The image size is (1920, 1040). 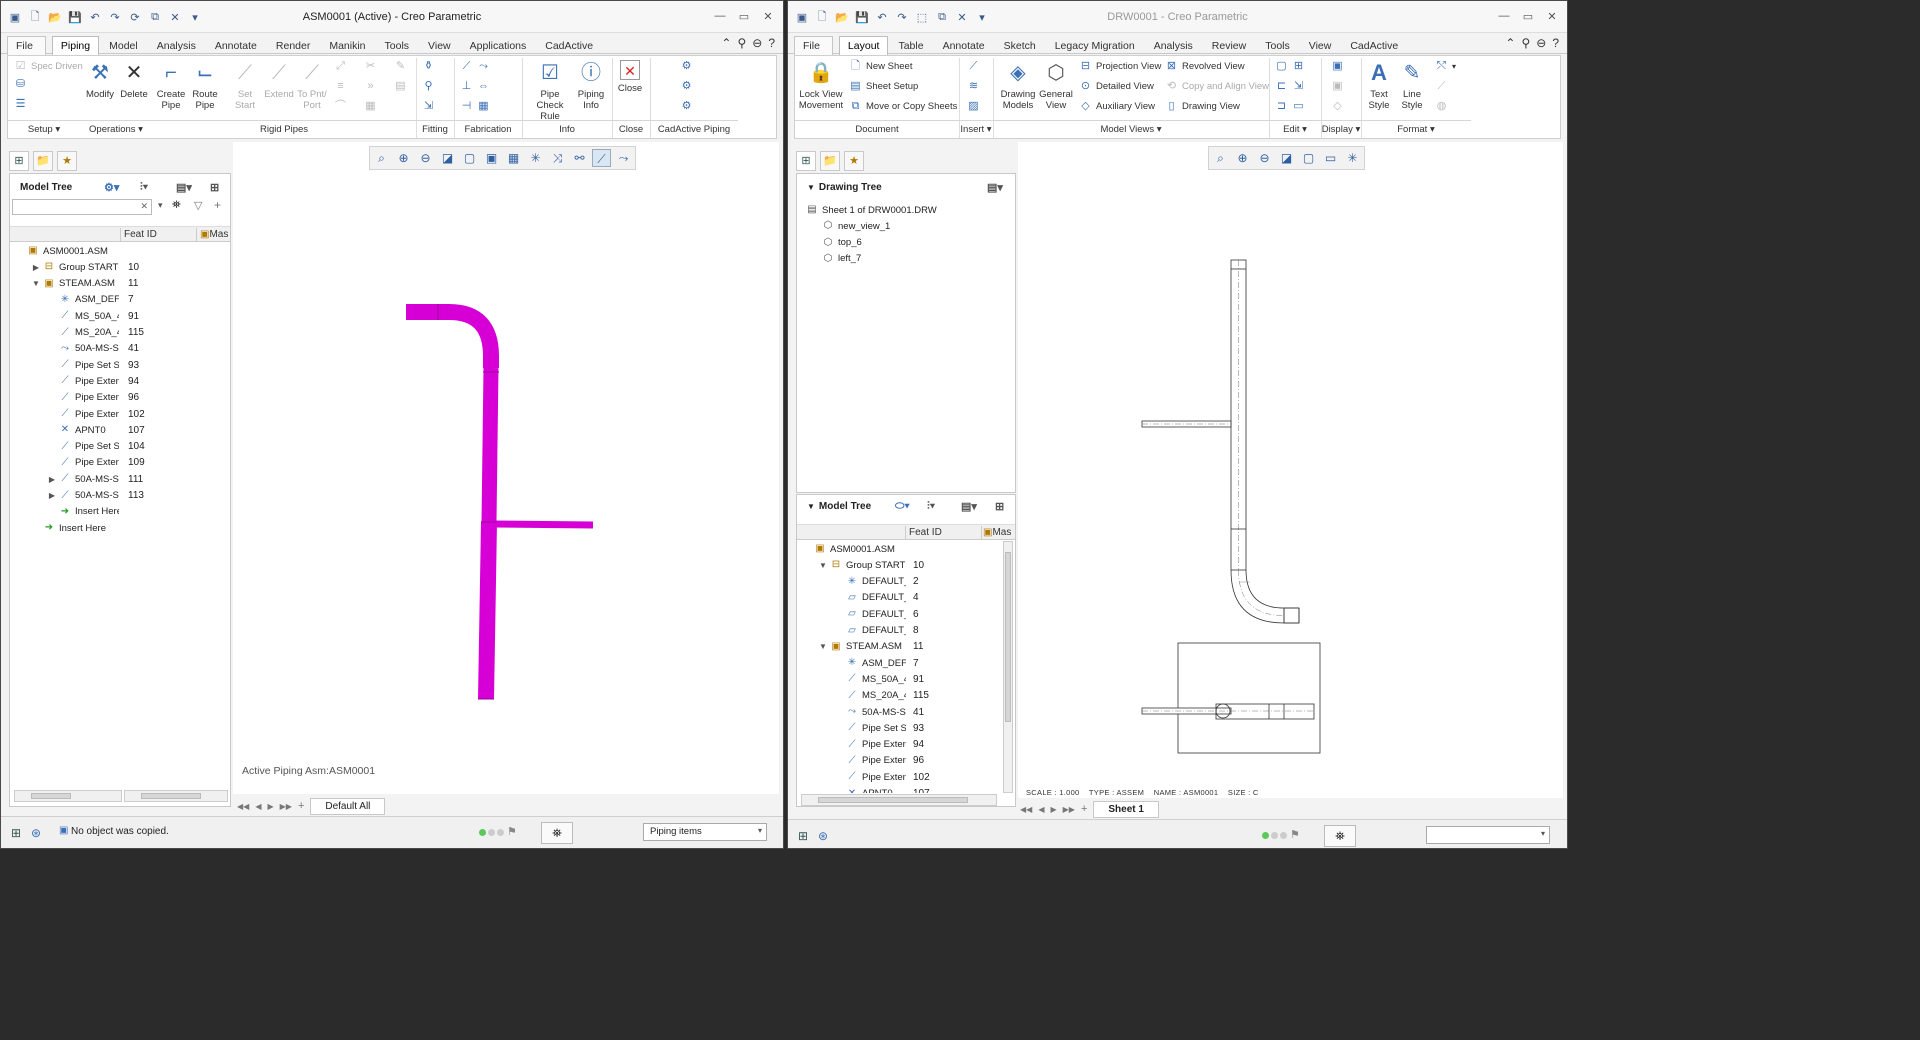 What do you see at coordinates (466, 106) in the screenshot?
I see `fab-flange-icon: ⊣` at bounding box center [466, 106].